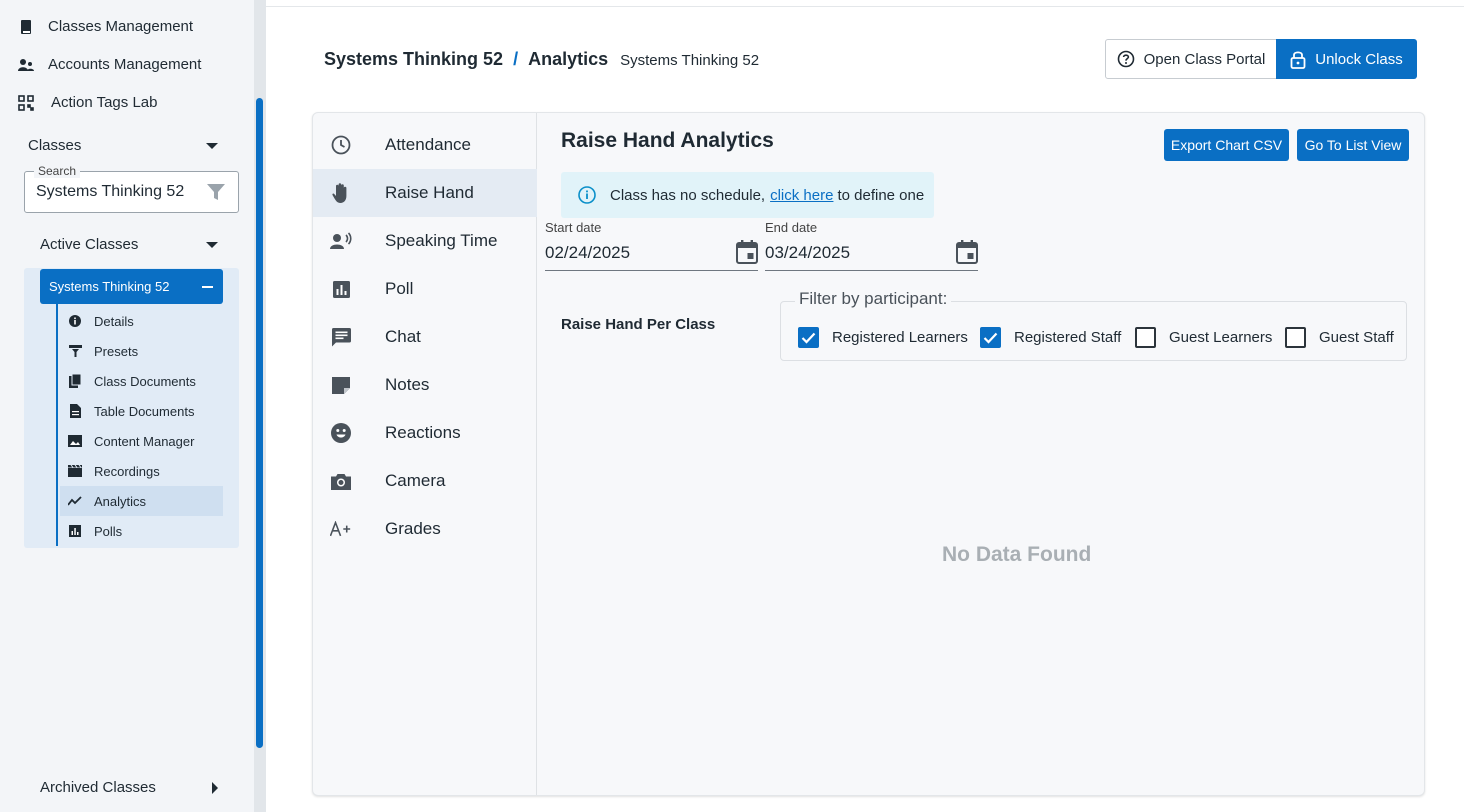 The image size is (1464, 812). I want to click on tab-reactions: Reactions, so click(425, 433).